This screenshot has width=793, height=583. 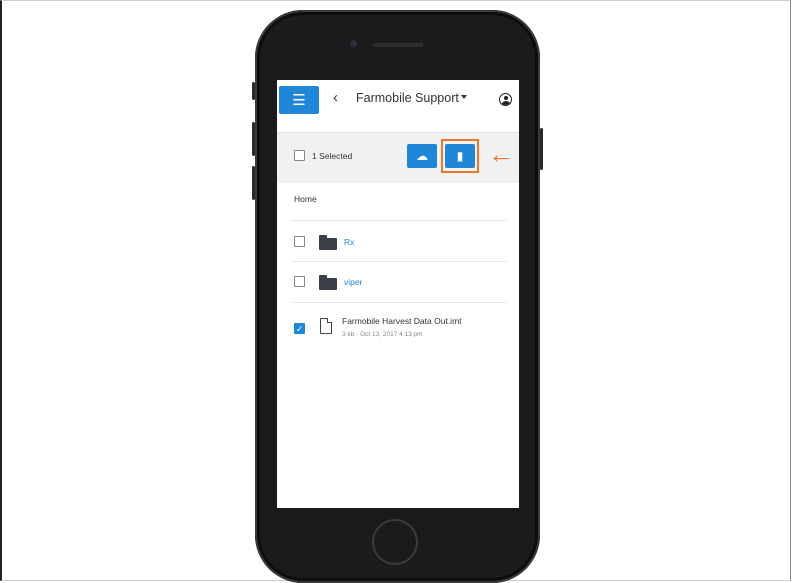 What do you see at coordinates (335, 97) in the screenshot?
I see `chevron-left-icon: ‹` at bounding box center [335, 97].